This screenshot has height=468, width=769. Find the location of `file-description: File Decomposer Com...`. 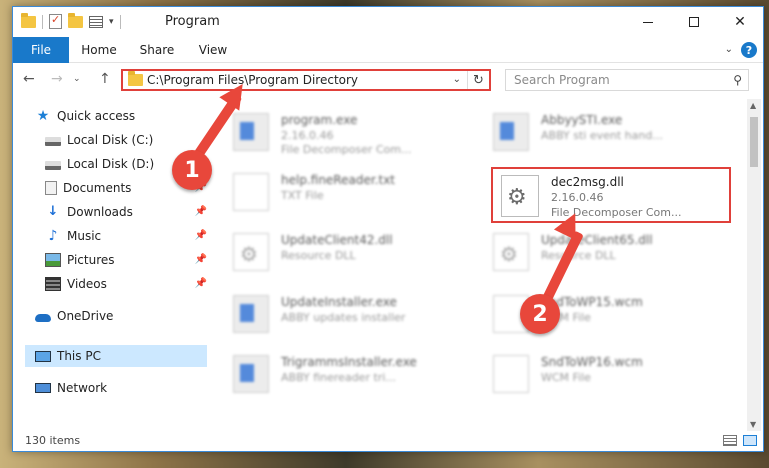

file-description: File Decomposer Com... is located at coordinates (346, 149).